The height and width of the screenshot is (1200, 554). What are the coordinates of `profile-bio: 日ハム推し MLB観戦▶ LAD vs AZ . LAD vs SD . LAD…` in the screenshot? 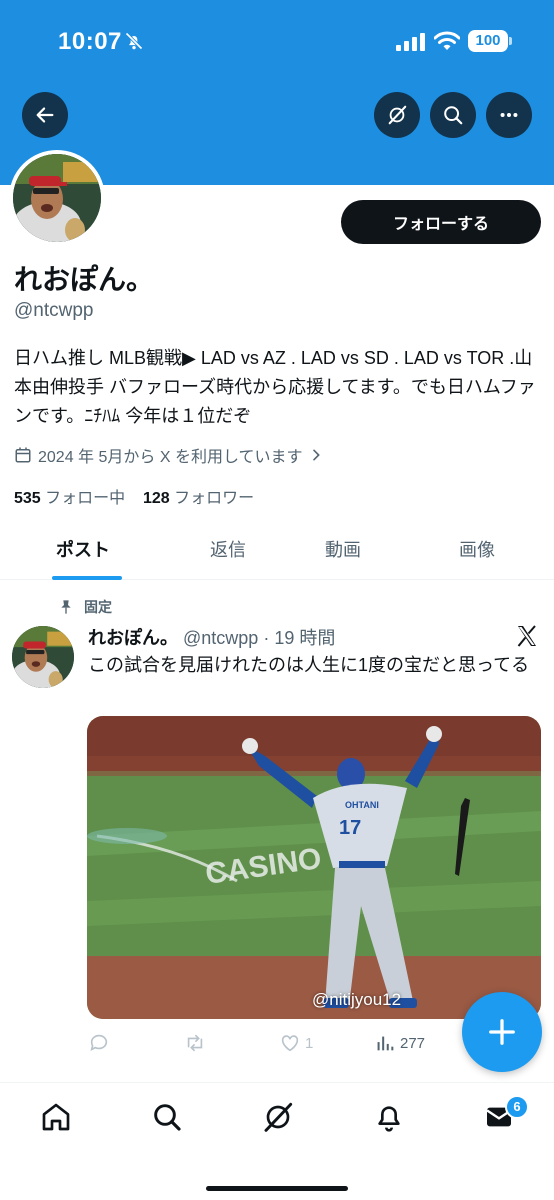 It's located at (275, 387).